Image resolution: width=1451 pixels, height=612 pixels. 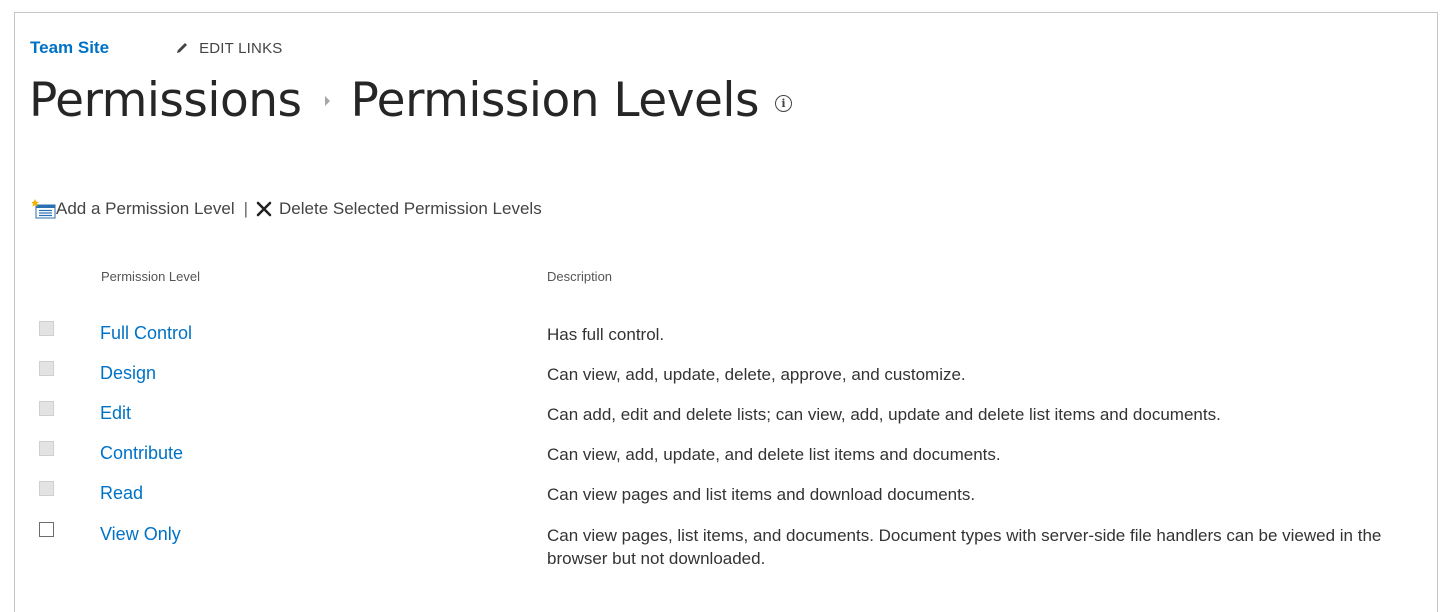 I want to click on edit-links-label: EDIT LINKS, so click(x=241, y=48).